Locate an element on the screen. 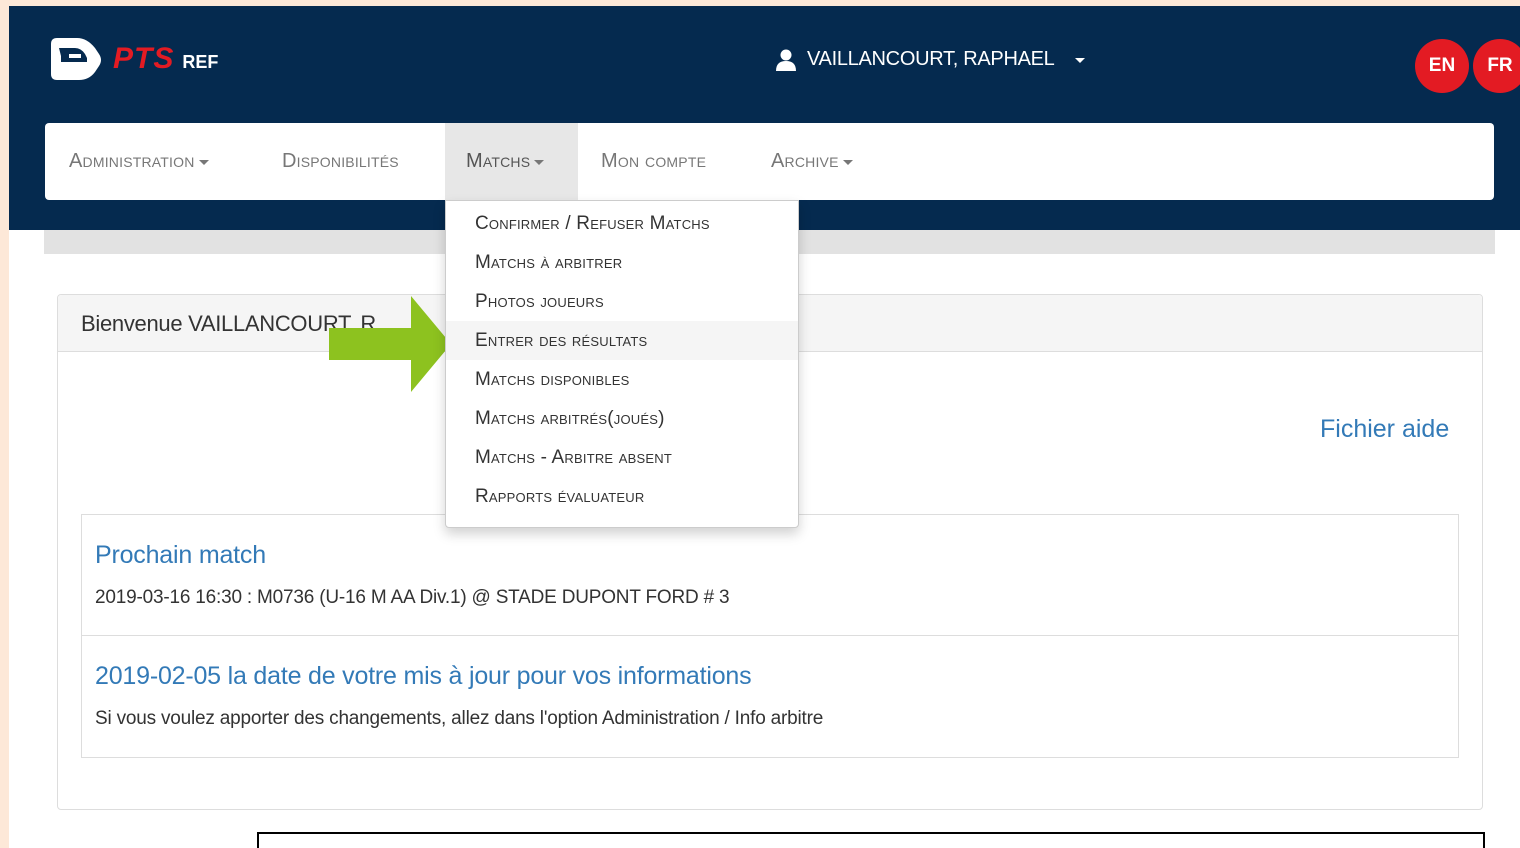 The width and height of the screenshot is (1520, 848). nav-mon-compte-label: Mon compte is located at coordinates (654, 161).